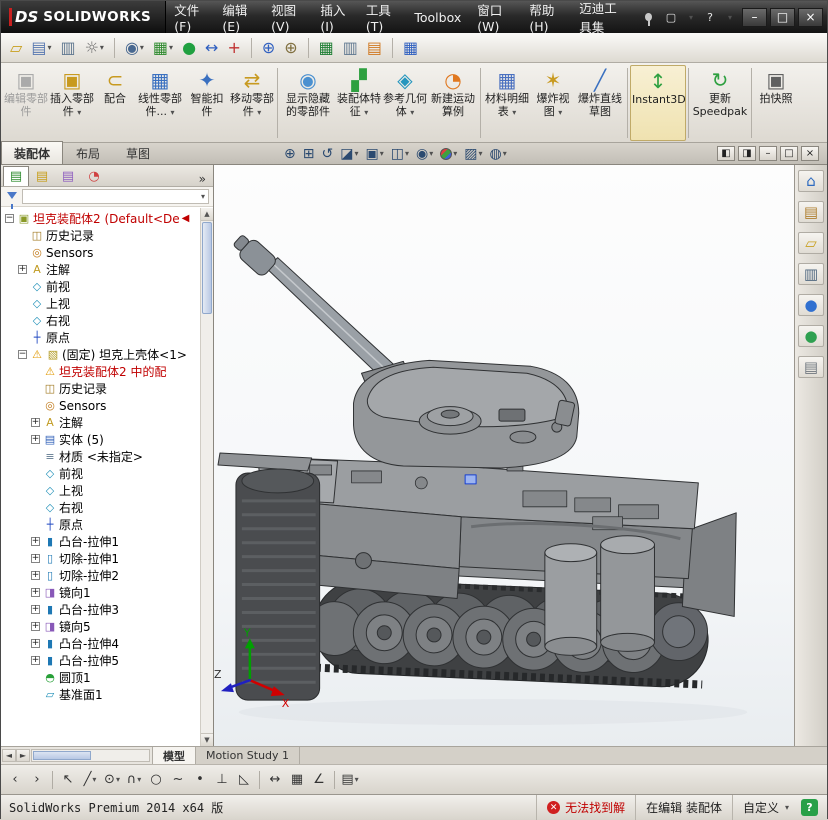 This screenshot has width=828, height=820. What do you see at coordinates (9, 755) in the screenshot?
I see `scroll-left-icon: ◄` at bounding box center [9, 755].